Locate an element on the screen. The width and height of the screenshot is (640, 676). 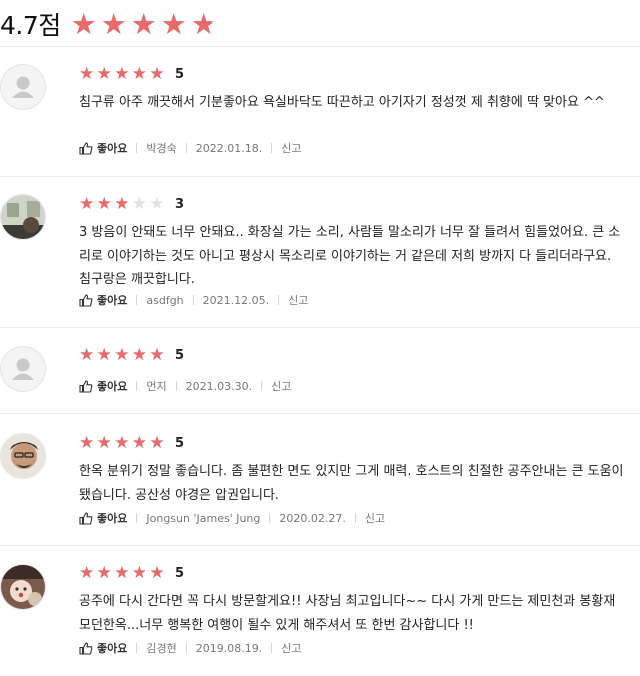
review-date: 2020.02.27. is located at coordinates (312, 518).